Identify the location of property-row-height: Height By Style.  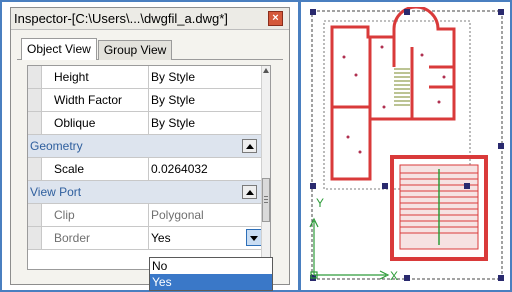
(145, 77).